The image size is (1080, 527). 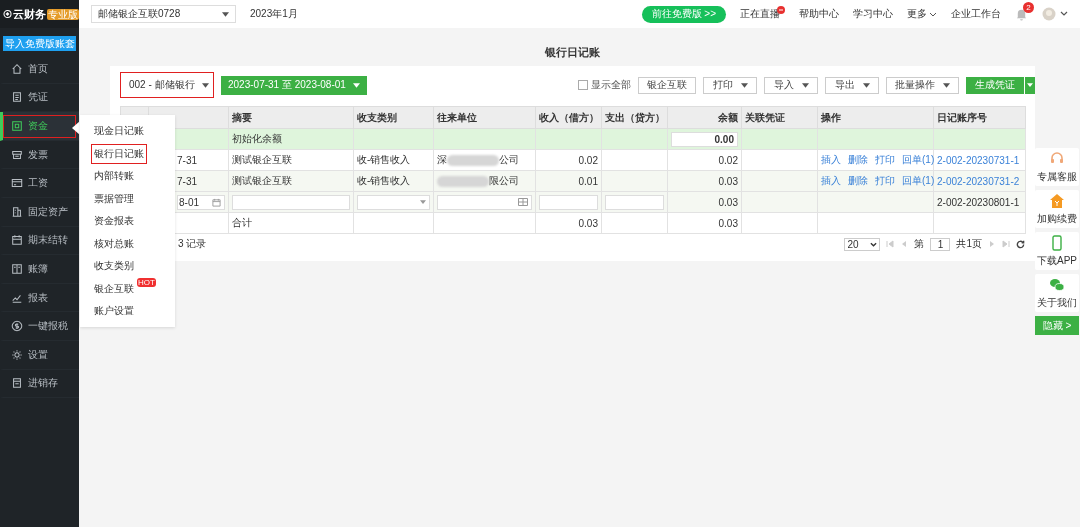 I want to click on column-header: 支出（贷方）, so click(x=634, y=117).